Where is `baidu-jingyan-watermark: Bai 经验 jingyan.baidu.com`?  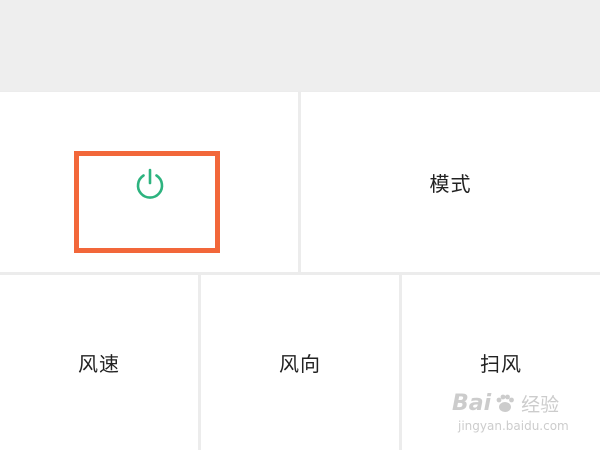 baidu-jingyan-watermark: Bai 经验 jingyan.baidu.com is located at coordinates (522, 415).